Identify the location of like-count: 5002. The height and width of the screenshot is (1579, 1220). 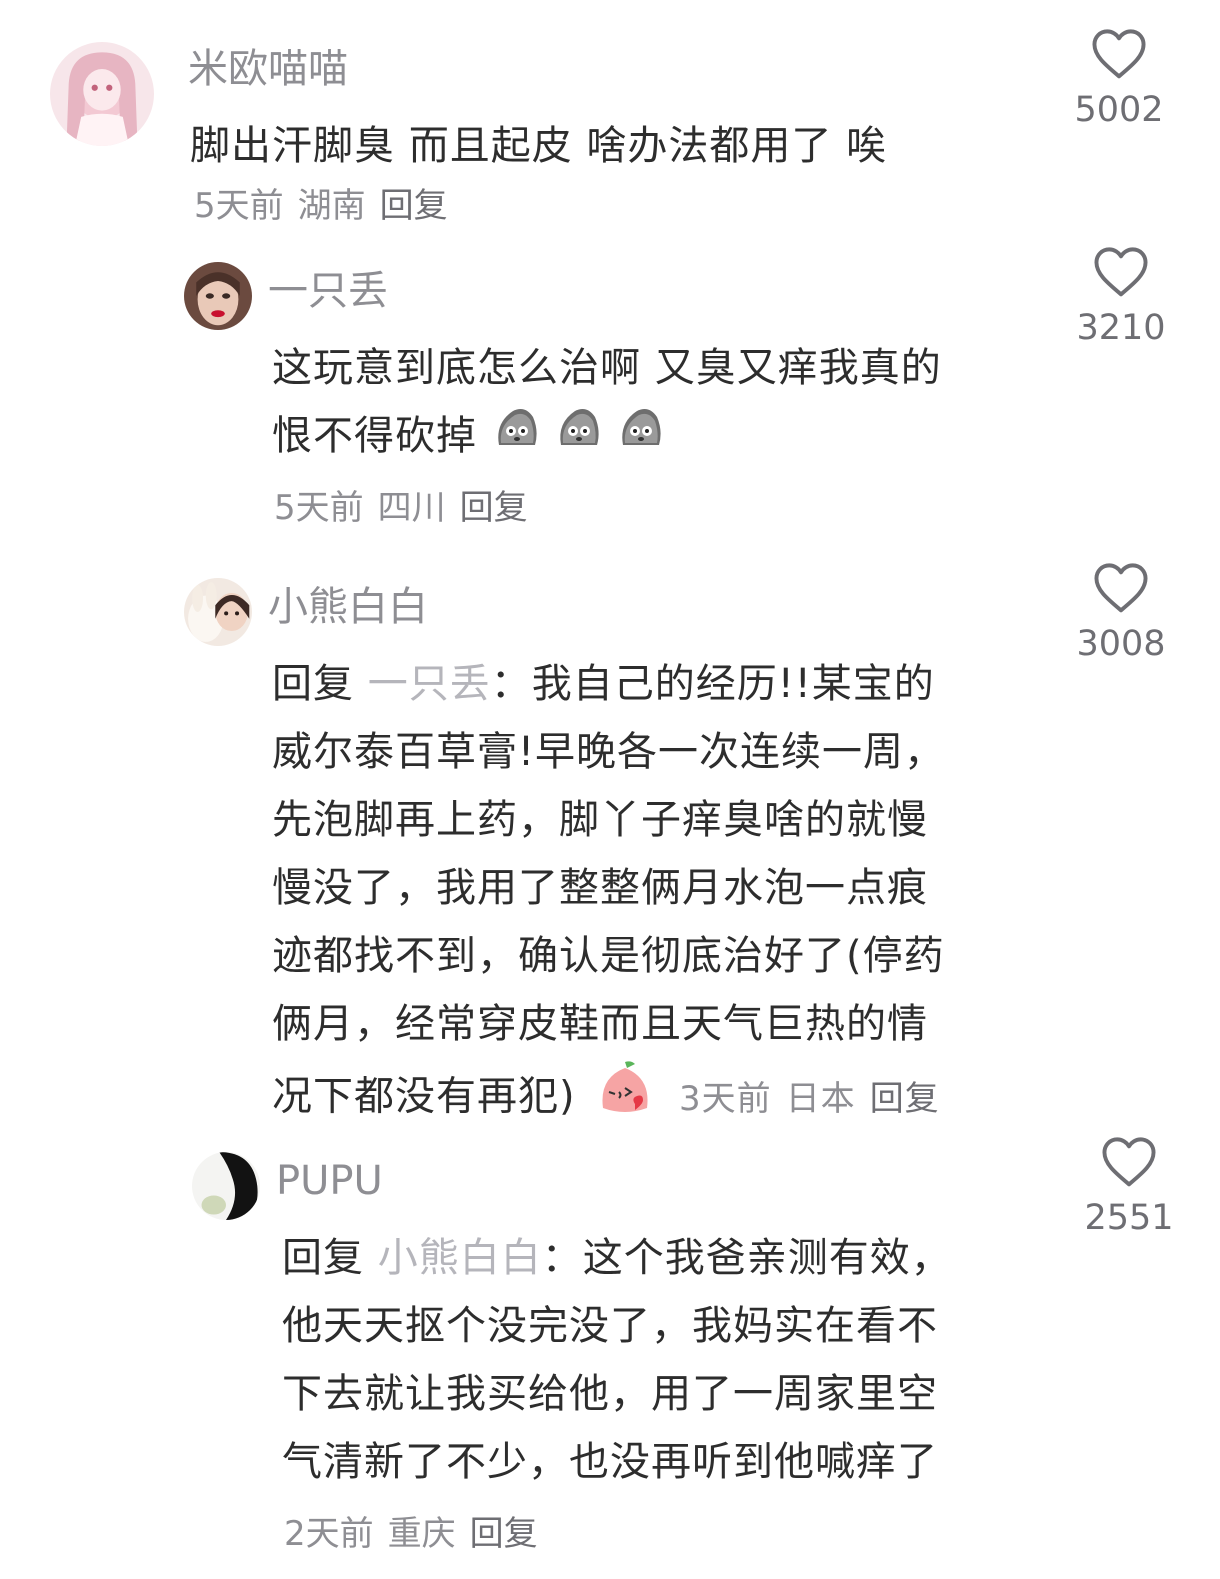
(1119, 110).